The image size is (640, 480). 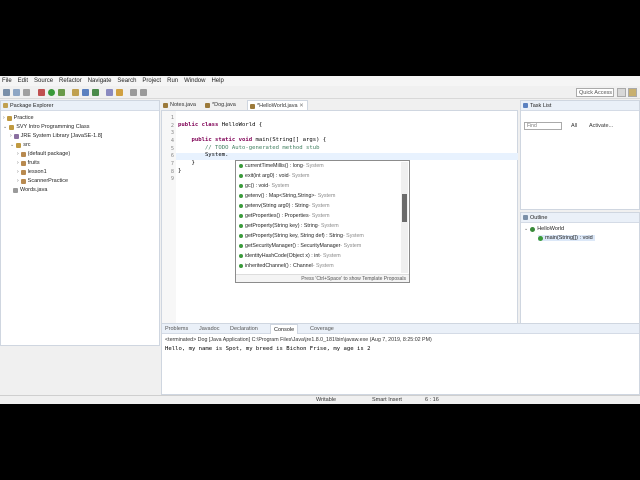 I want to click on menu-run: Run, so click(x=172, y=81).